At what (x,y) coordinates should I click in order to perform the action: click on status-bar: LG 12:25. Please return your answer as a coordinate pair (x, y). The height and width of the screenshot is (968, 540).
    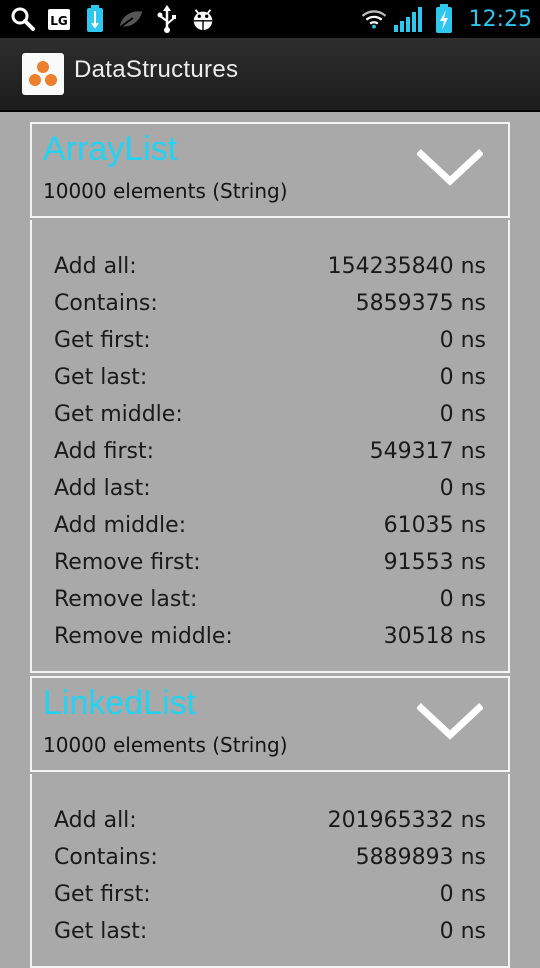
    Looking at the image, I should click on (270, 19).